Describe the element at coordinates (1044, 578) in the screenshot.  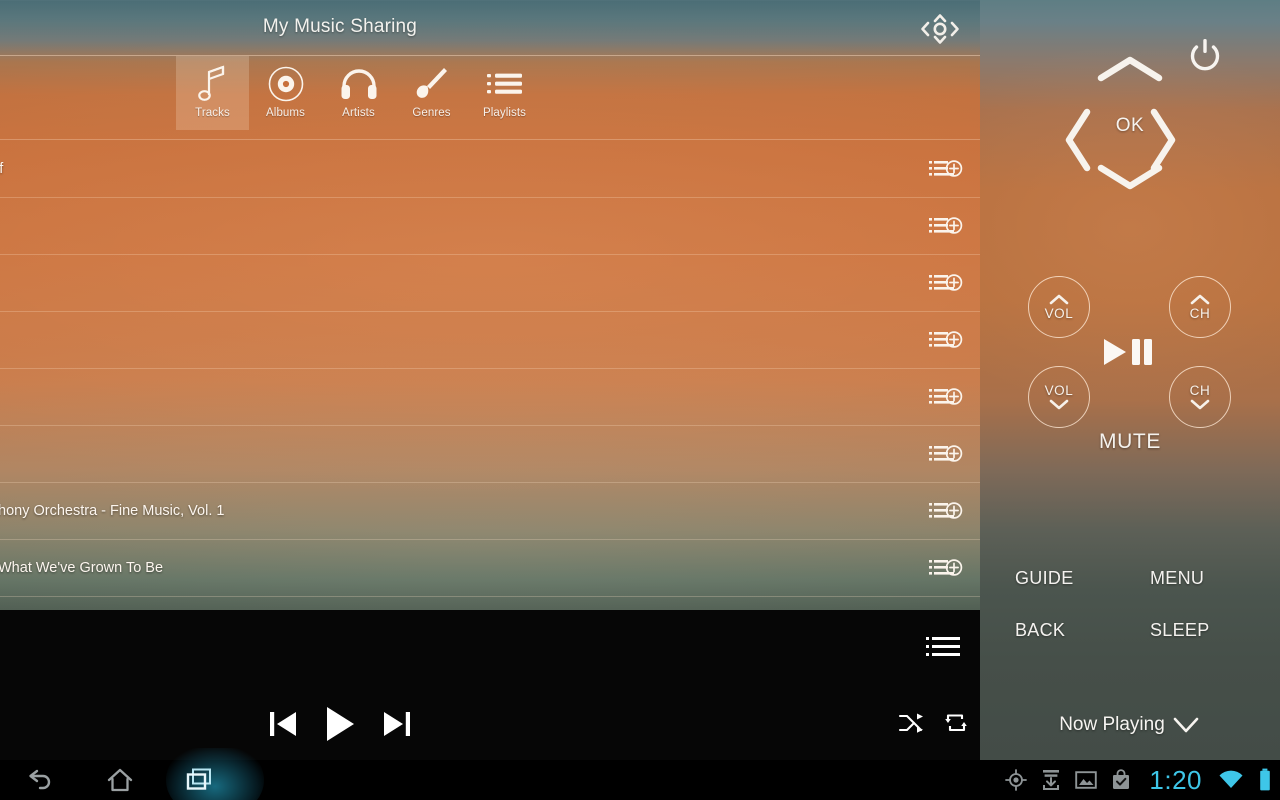
I see `guide-button: GUIDE` at that location.